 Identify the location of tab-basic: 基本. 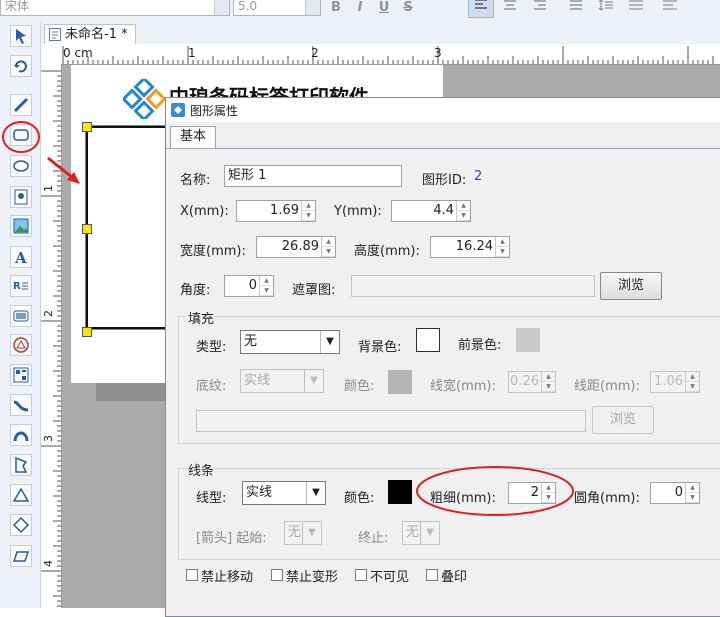
(193, 137).